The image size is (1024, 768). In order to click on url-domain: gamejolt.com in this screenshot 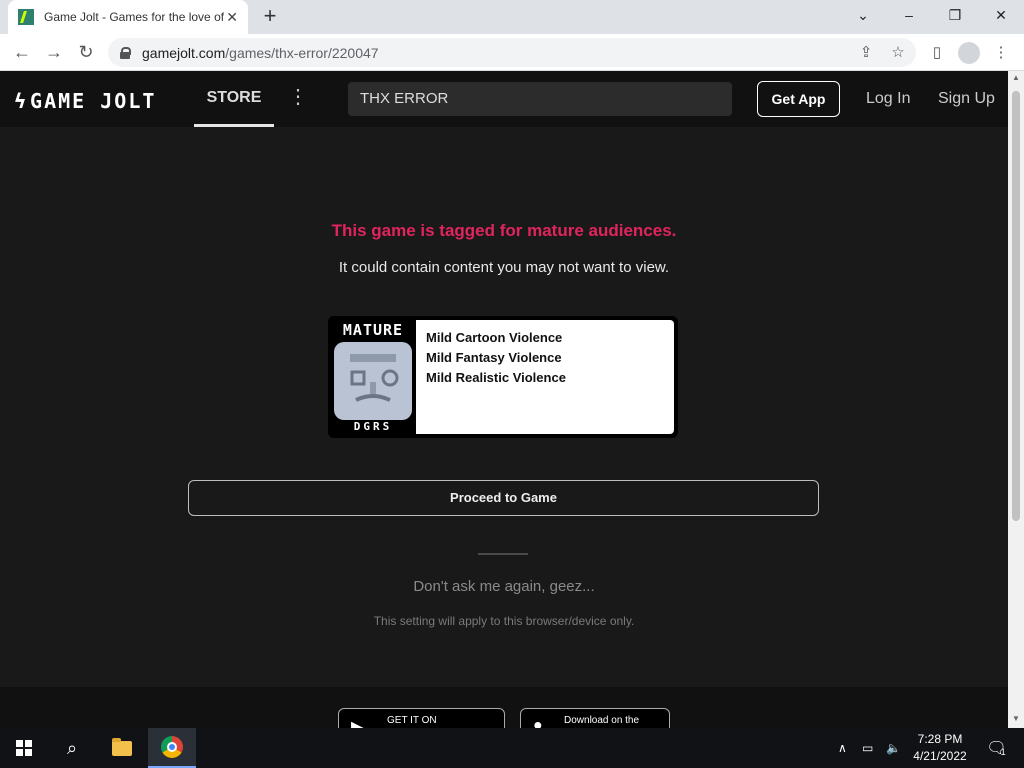, I will do `click(184, 52)`.